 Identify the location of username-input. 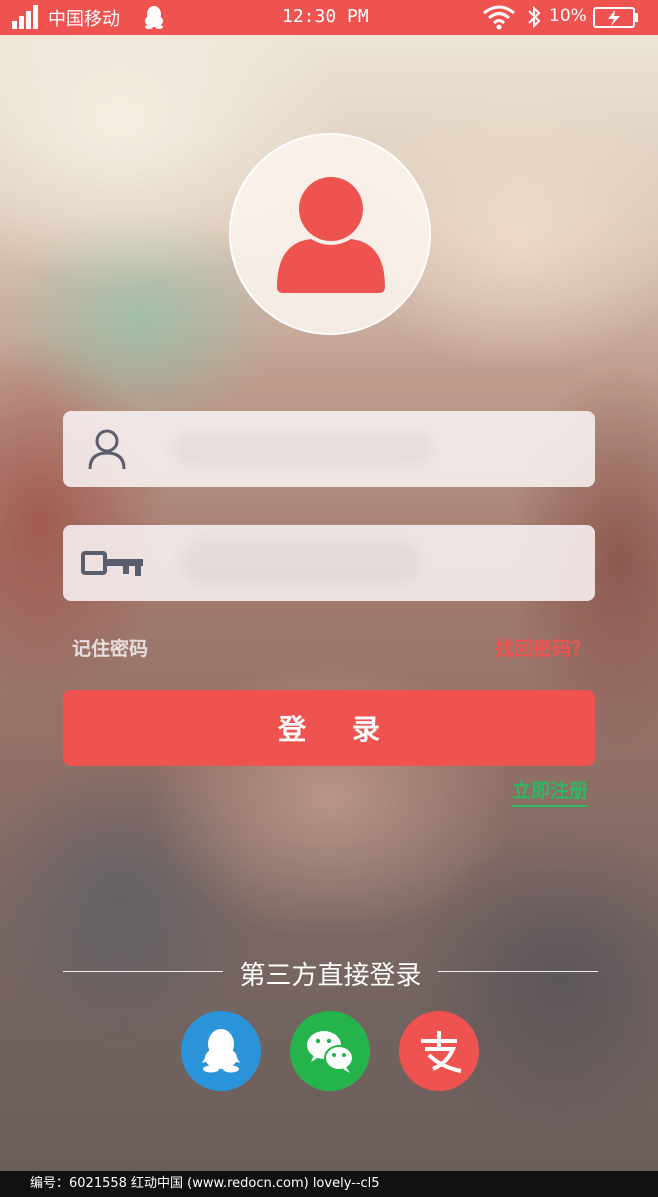
(373, 449).